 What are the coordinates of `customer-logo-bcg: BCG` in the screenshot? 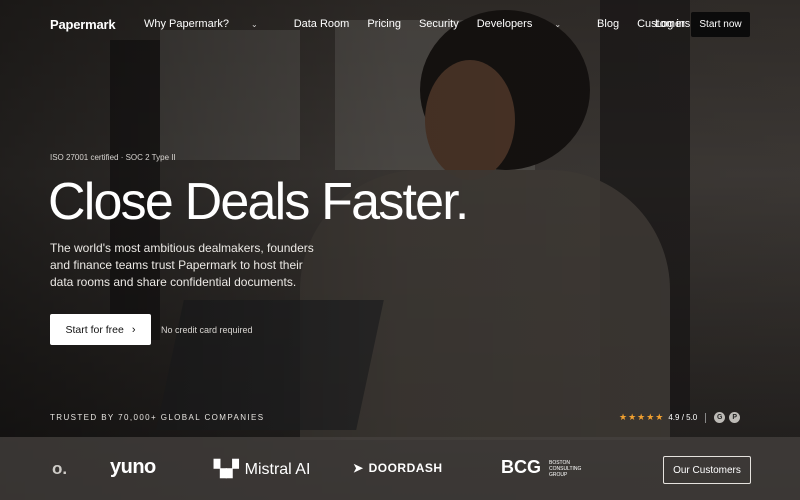 It's located at (521, 467).